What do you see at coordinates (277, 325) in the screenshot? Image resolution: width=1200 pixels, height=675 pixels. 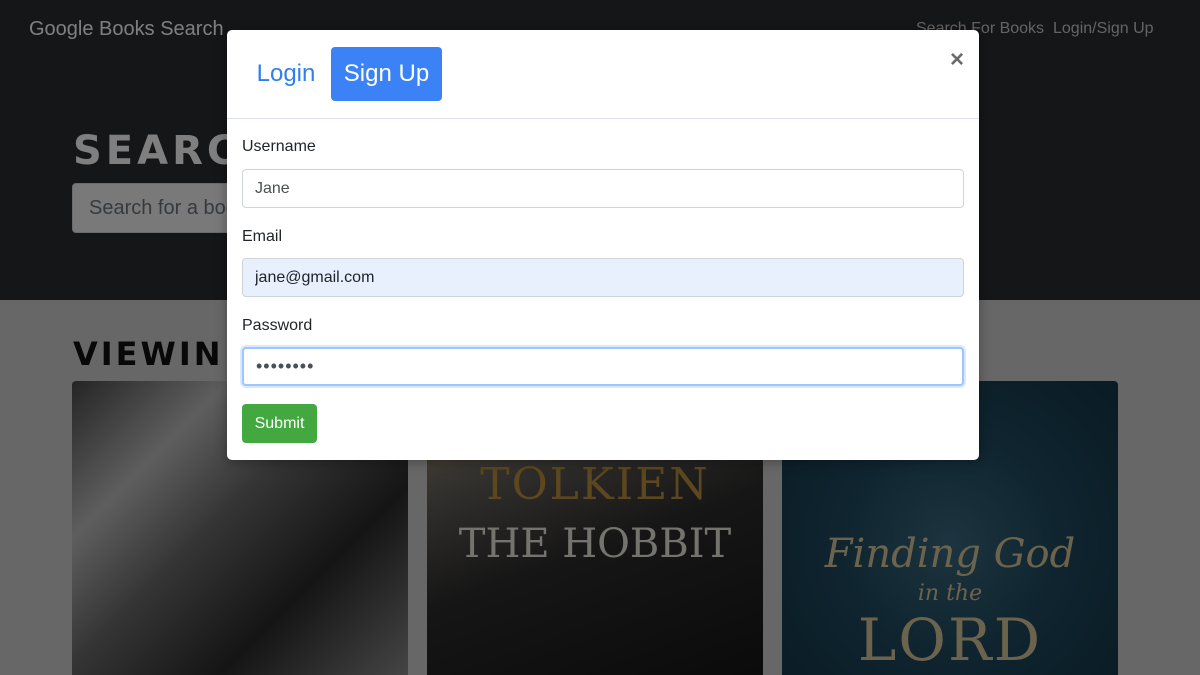 I see `password-label: Password` at bounding box center [277, 325].